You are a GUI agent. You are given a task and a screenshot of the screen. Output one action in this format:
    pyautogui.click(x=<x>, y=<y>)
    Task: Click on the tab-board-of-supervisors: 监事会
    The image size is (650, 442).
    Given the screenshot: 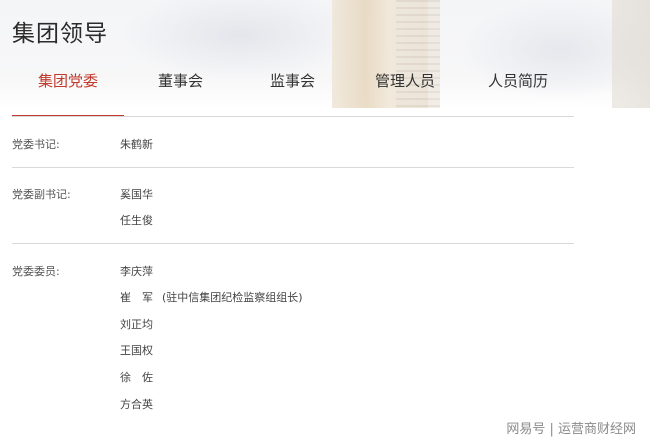 What is the action you would take?
    pyautogui.click(x=292, y=80)
    